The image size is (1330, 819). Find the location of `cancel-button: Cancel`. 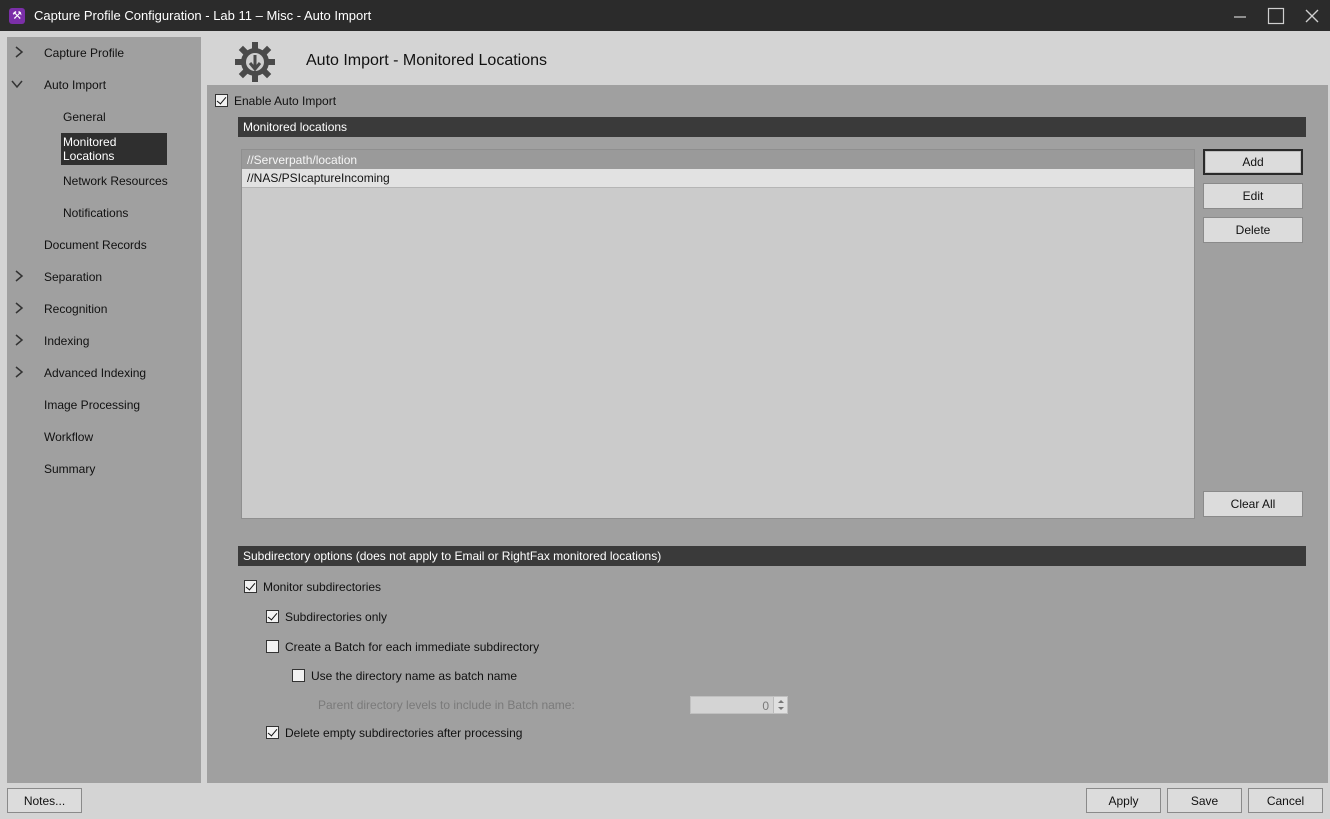

cancel-button: Cancel is located at coordinates (1285, 800).